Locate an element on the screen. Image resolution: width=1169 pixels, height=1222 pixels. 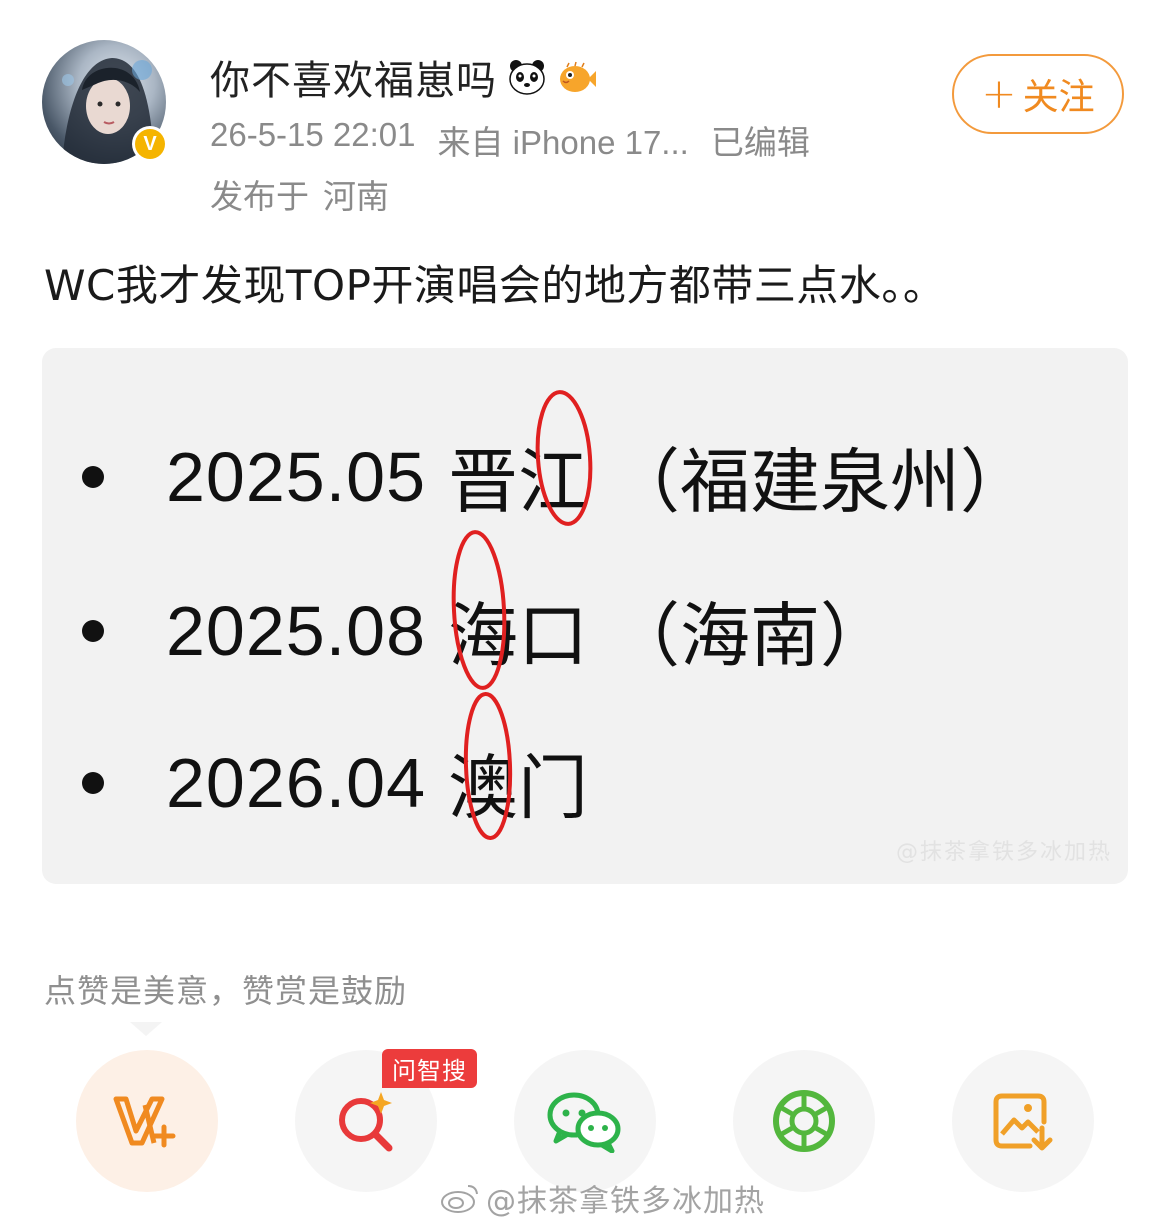
share-moments-button is located at coordinates (804, 1121).